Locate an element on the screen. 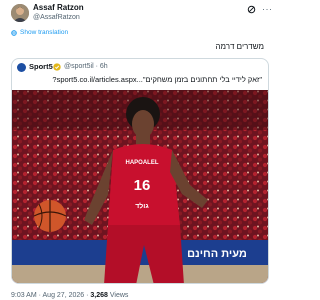 Image resolution: width=320 pixels, height=300 pixels. jersey-brand: HAPOALEL is located at coordinates (142, 163).